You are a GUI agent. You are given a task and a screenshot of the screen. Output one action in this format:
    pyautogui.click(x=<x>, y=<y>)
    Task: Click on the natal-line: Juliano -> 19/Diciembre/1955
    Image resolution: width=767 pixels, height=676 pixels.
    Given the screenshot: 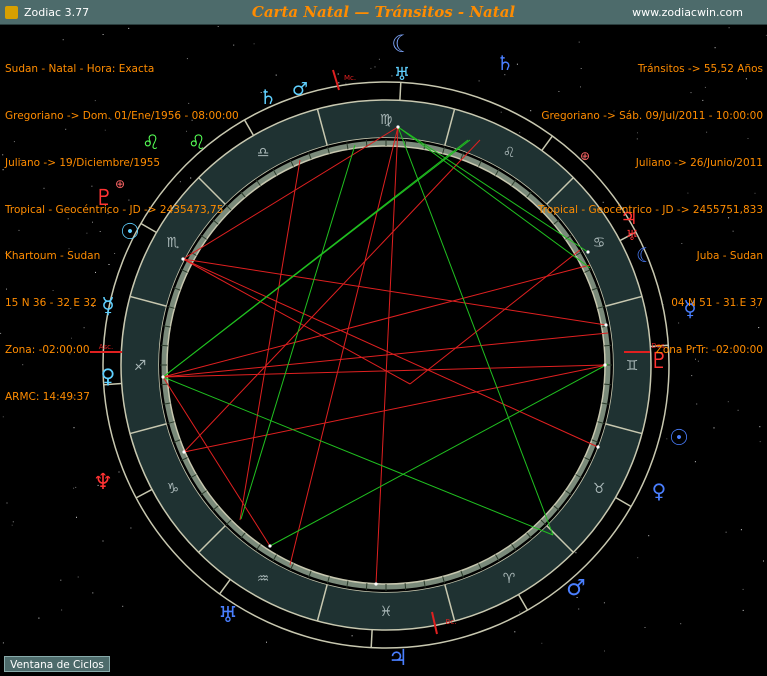 What is the action you would take?
    pyautogui.click(x=83, y=162)
    